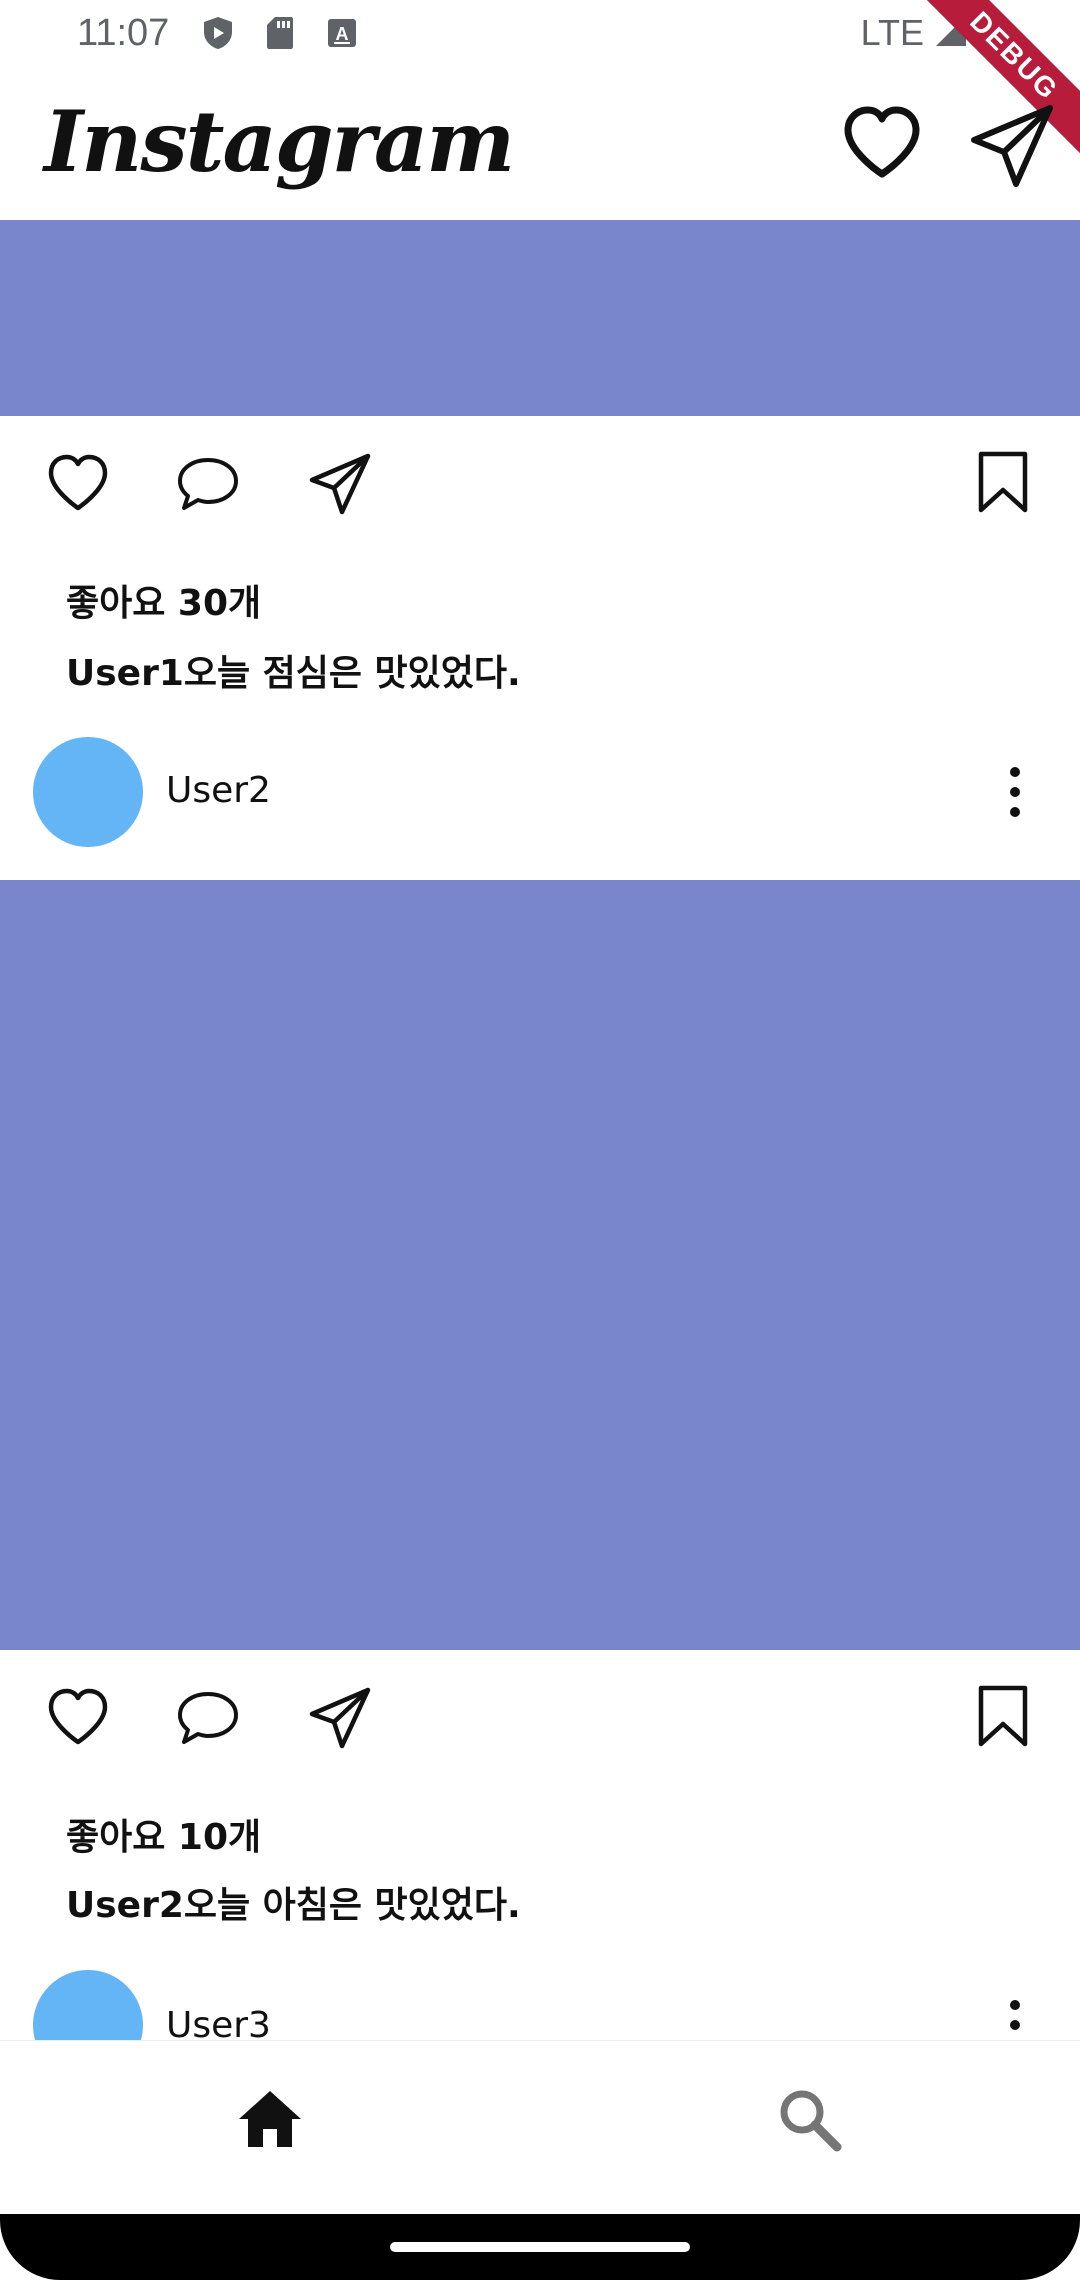 The height and width of the screenshot is (2280, 1080). I want to click on post-caption: User1오늘 점심은 맛있었다., so click(293, 673).